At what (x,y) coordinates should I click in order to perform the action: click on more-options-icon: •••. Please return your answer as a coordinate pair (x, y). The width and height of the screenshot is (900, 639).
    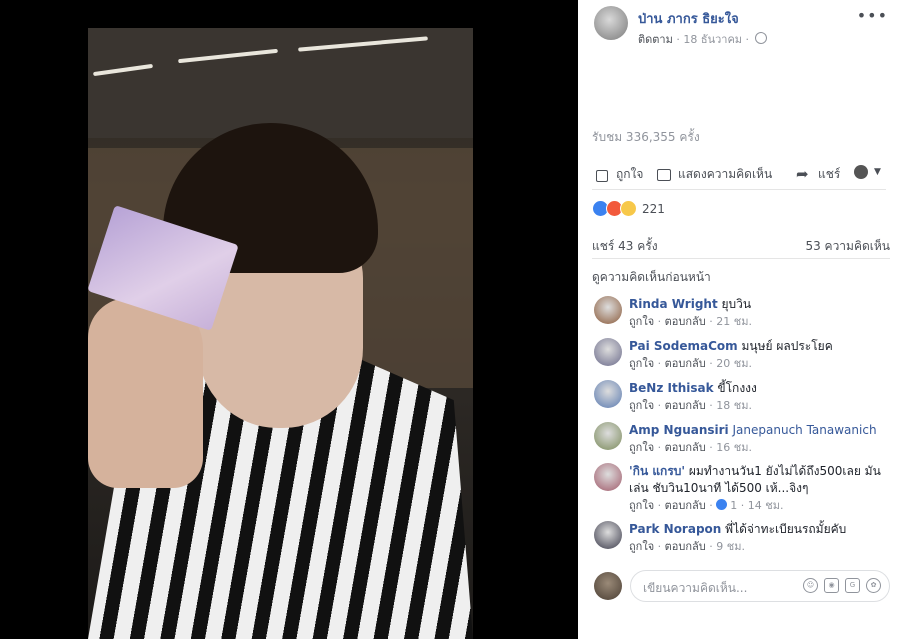
    Looking at the image, I should click on (872, 15).